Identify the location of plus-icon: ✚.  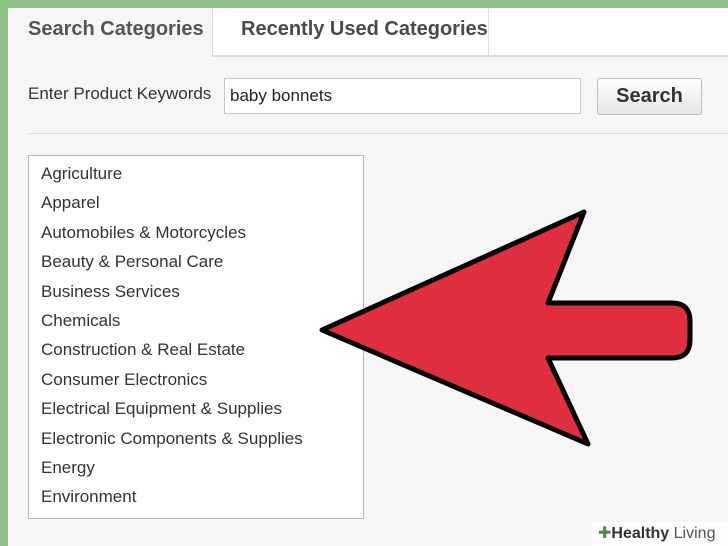
(605, 533).